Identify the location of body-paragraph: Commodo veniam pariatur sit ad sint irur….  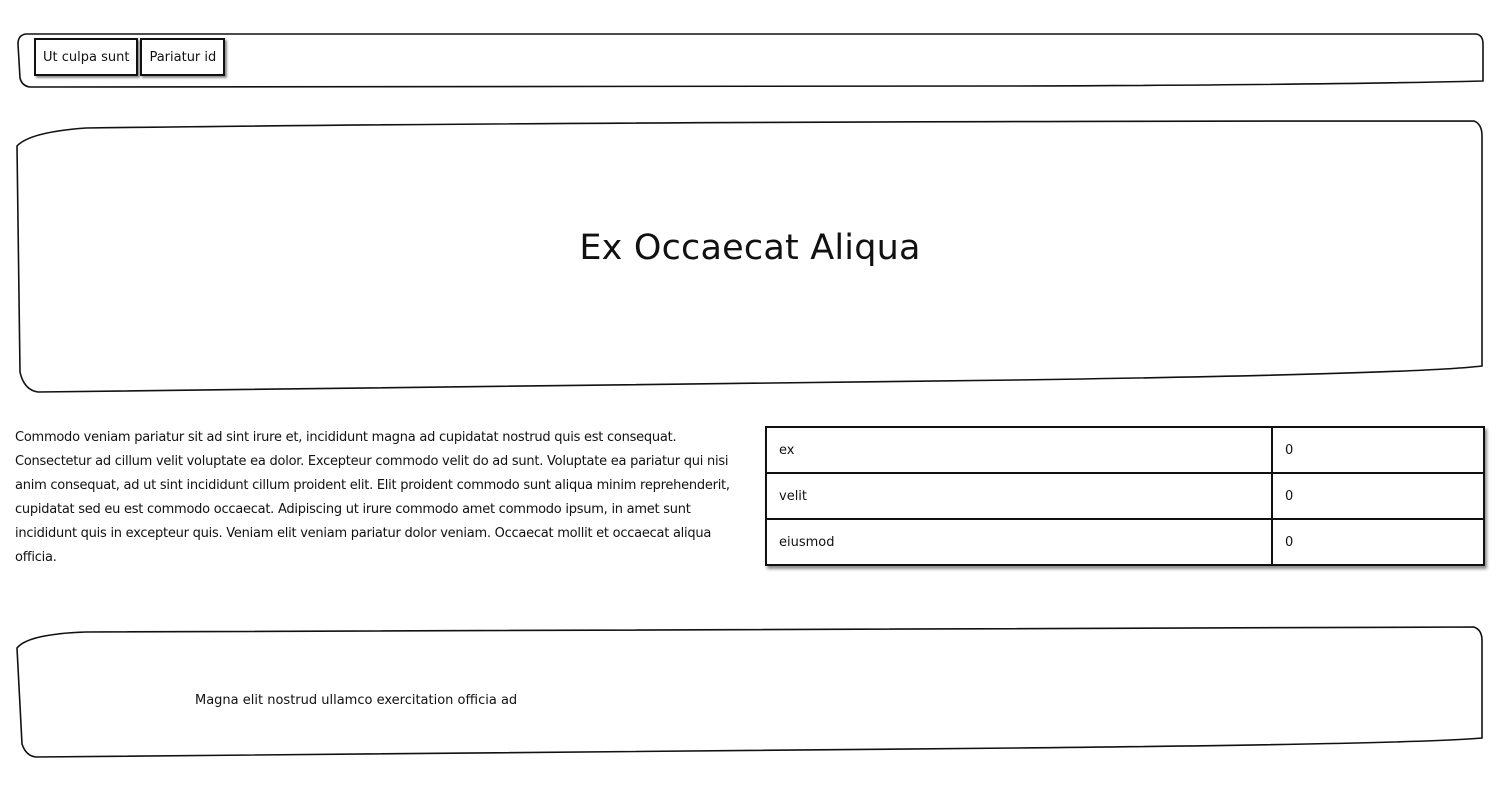
(372, 497).